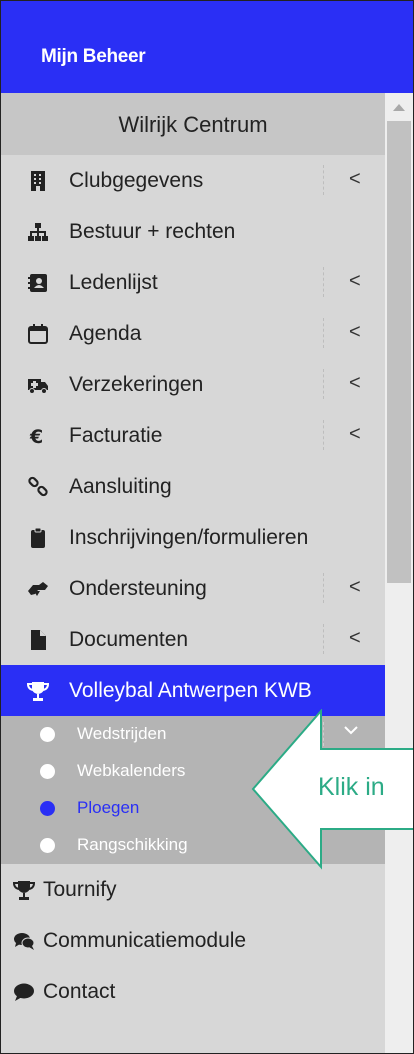 This screenshot has width=414, height=1054. What do you see at coordinates (138, 588) in the screenshot?
I see `menu-item-label: Ondersteuning` at bounding box center [138, 588].